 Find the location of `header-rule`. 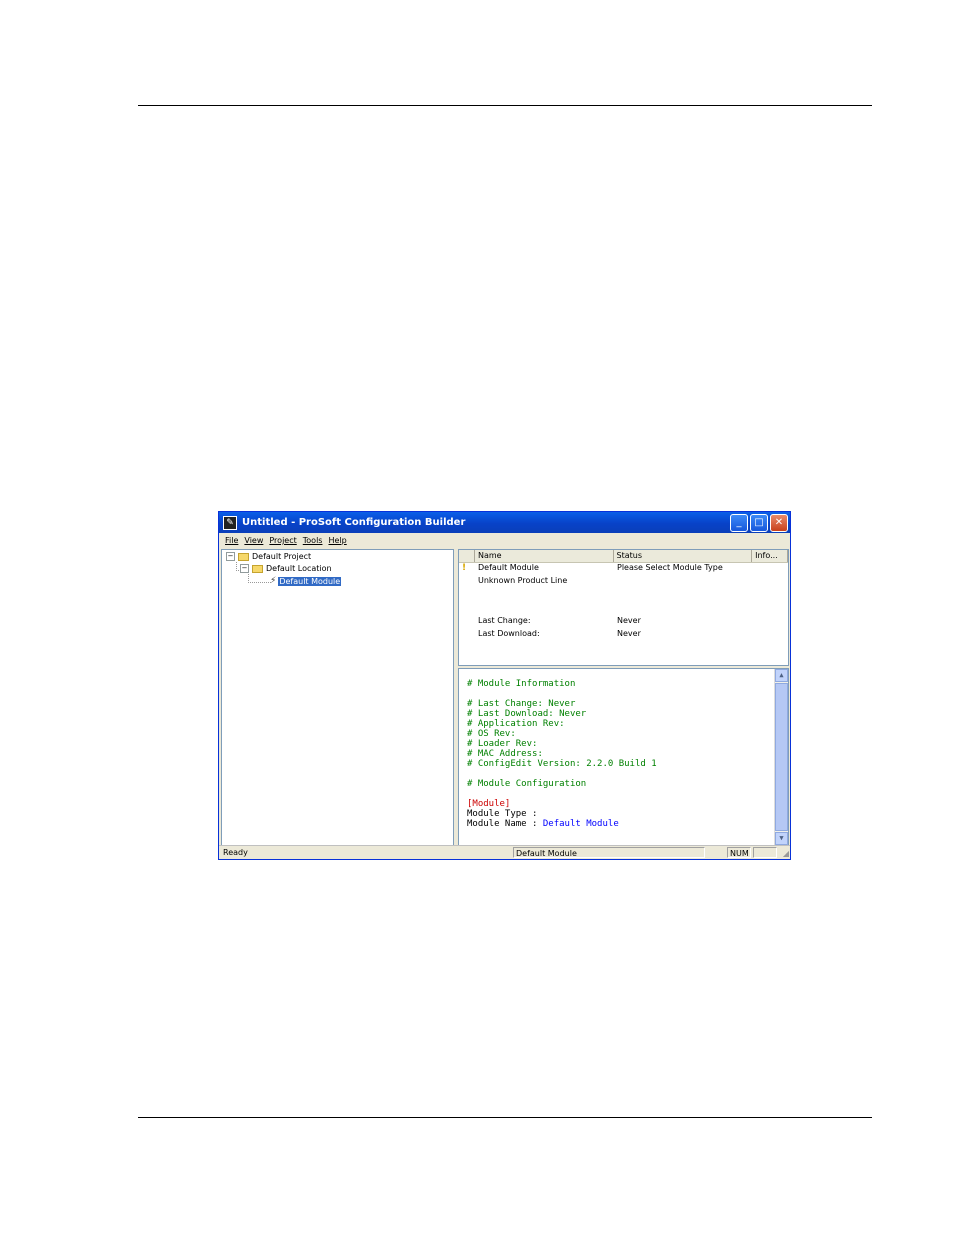

header-rule is located at coordinates (505, 105).